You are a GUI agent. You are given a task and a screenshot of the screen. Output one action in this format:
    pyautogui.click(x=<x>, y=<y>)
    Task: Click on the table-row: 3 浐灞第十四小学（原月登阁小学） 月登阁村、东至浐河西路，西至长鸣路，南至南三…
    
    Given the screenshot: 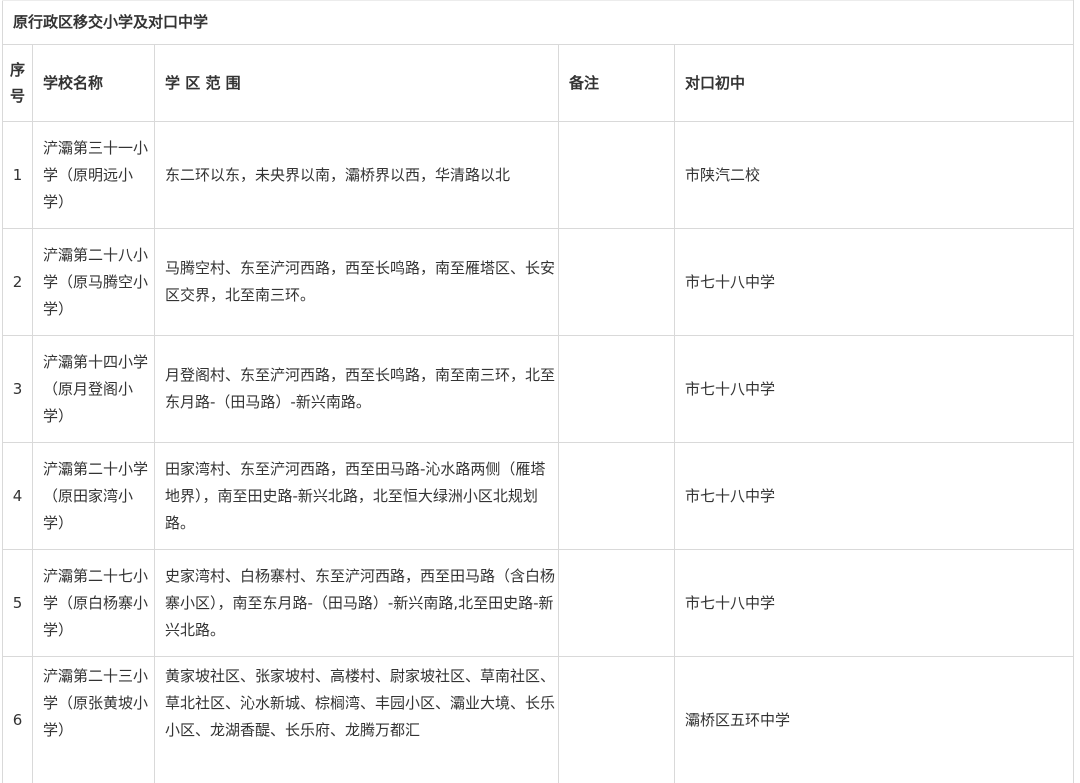 What is the action you would take?
    pyautogui.click(x=538, y=389)
    